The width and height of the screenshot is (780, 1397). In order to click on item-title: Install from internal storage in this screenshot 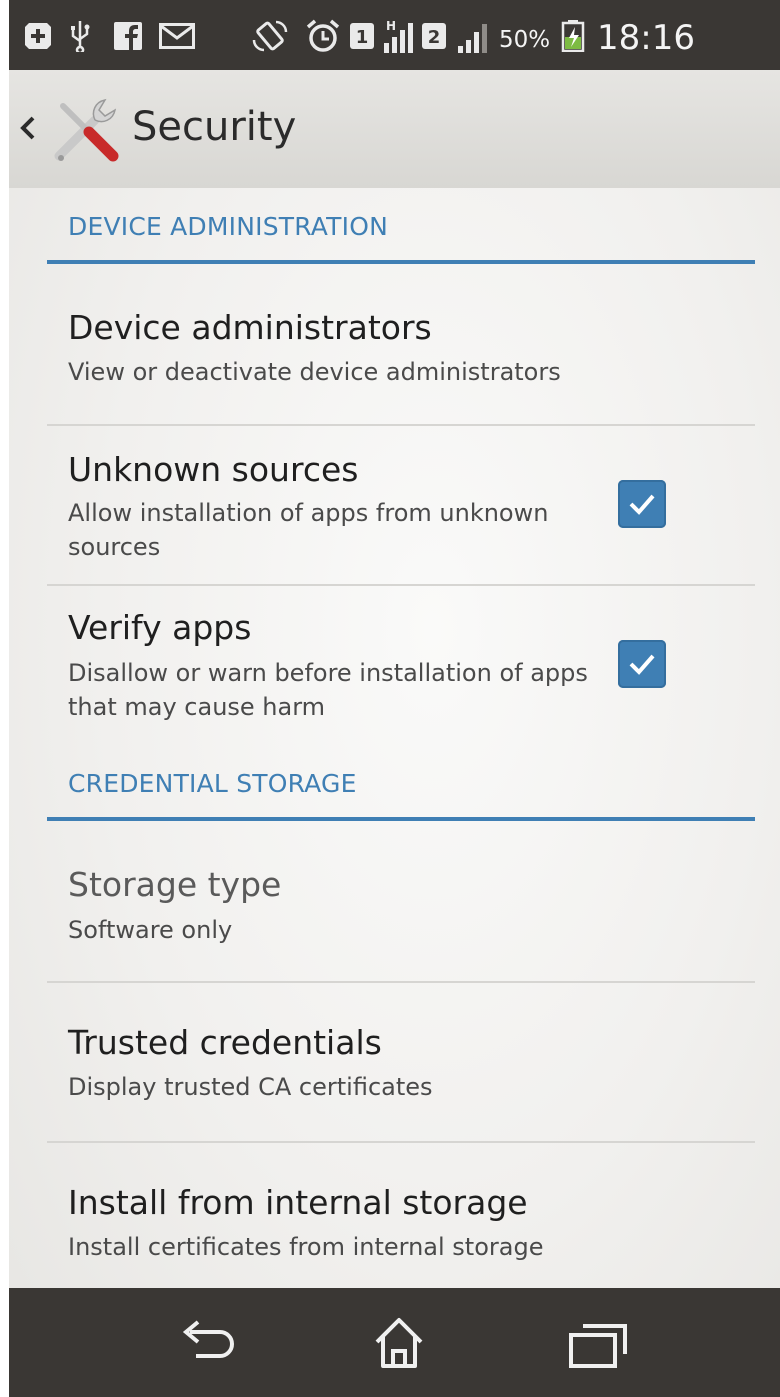, I will do `click(298, 1202)`.